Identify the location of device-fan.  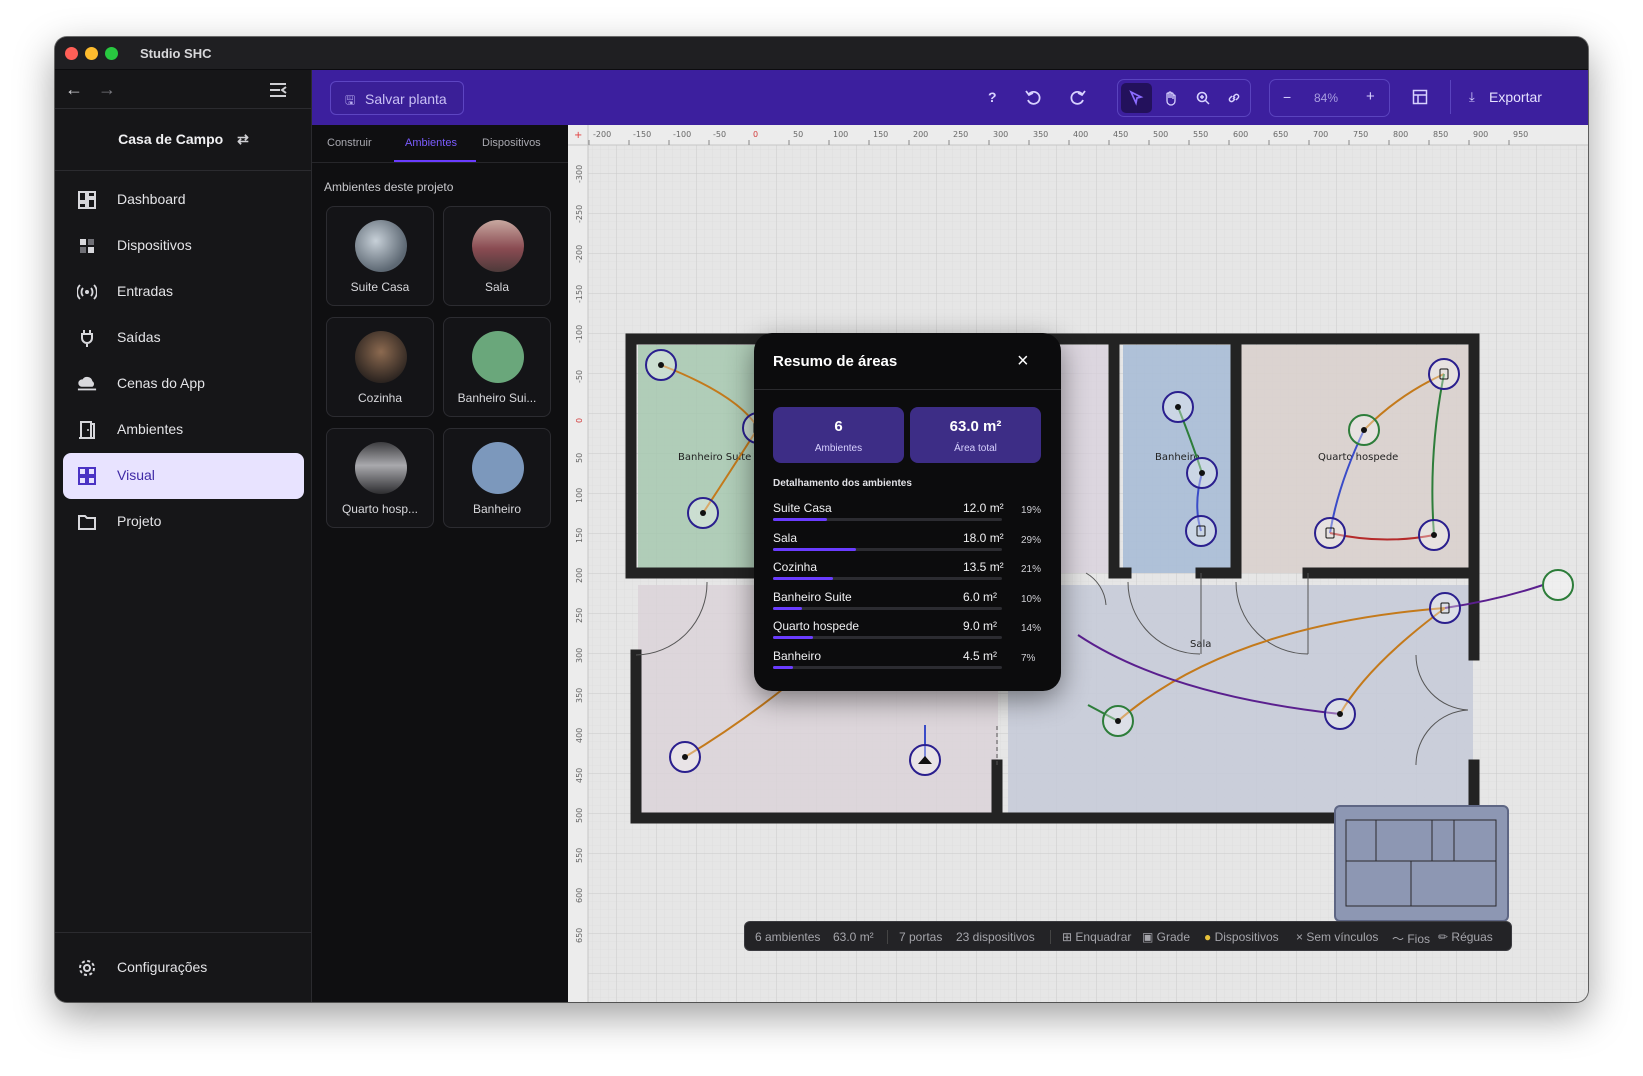
(925, 760).